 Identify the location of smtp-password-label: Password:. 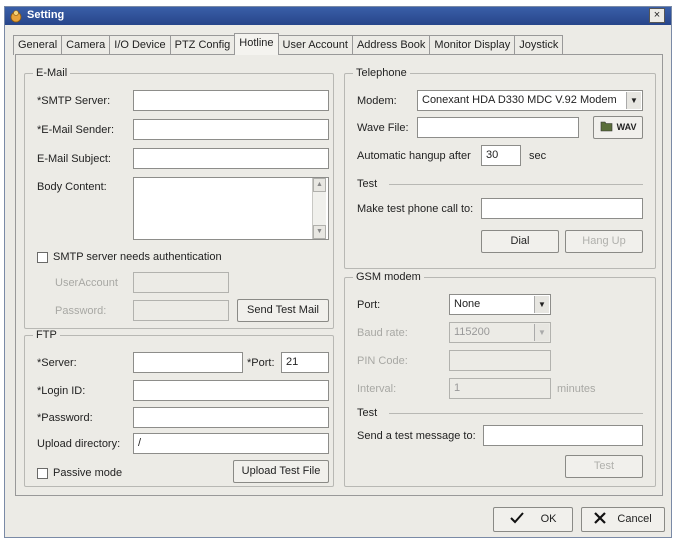
(81, 311).